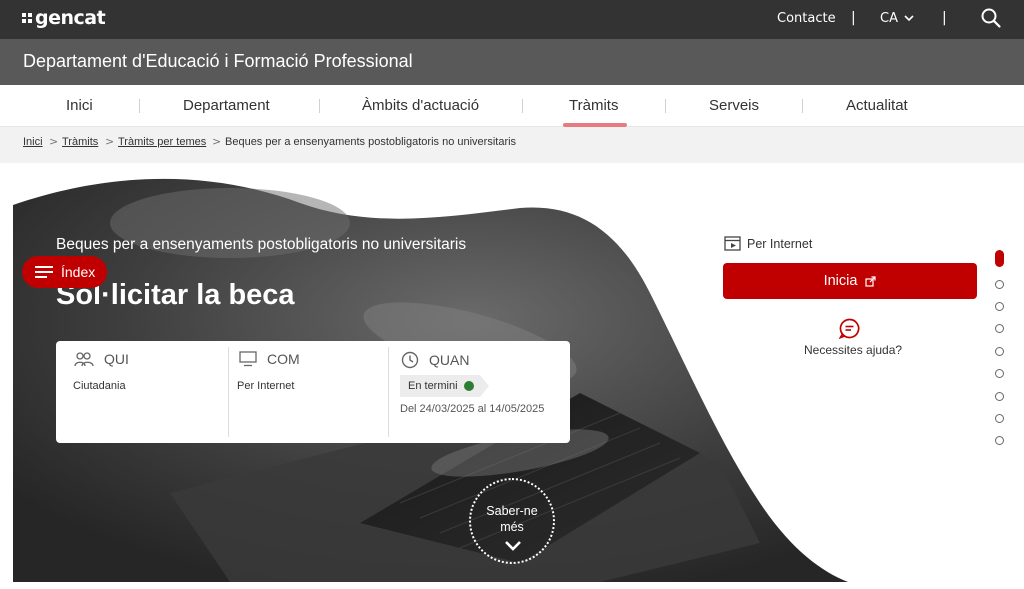  What do you see at coordinates (33, 142) in the screenshot?
I see `breadcrumb-link-inici: Inici` at bounding box center [33, 142].